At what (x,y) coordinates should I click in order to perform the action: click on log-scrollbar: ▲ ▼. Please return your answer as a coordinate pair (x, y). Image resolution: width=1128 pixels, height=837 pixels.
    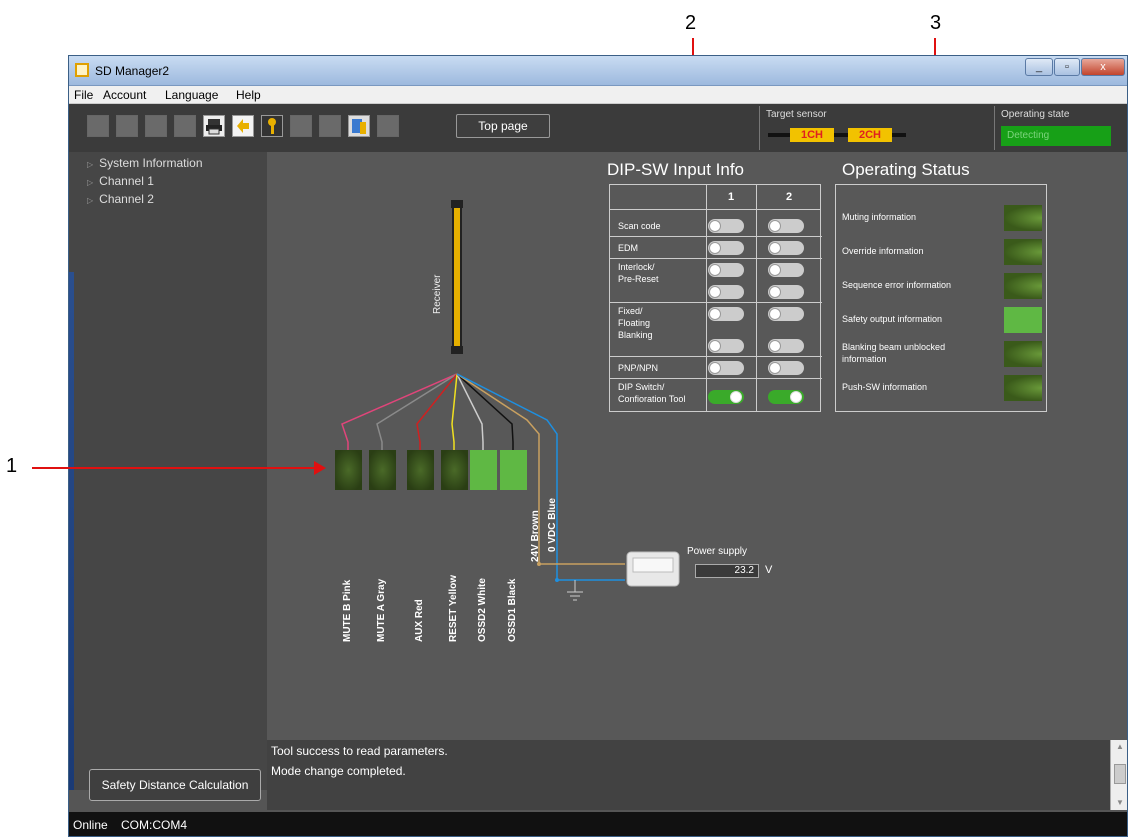
    Looking at the image, I should click on (1118, 775).